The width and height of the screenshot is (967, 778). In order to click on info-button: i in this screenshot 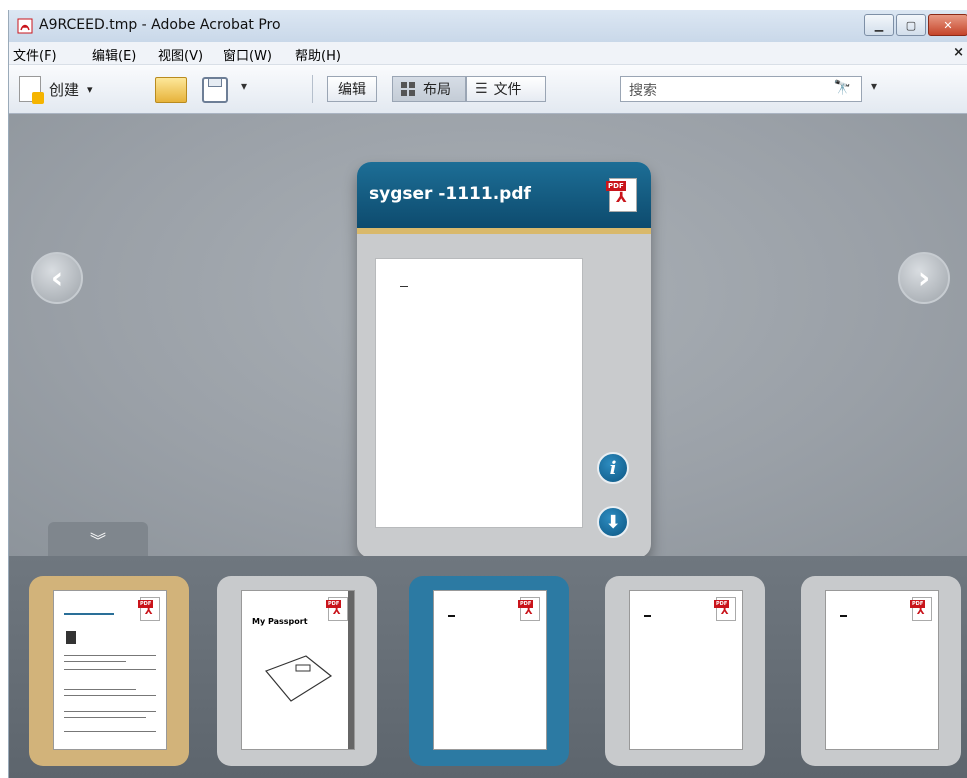, I will do `click(613, 468)`.